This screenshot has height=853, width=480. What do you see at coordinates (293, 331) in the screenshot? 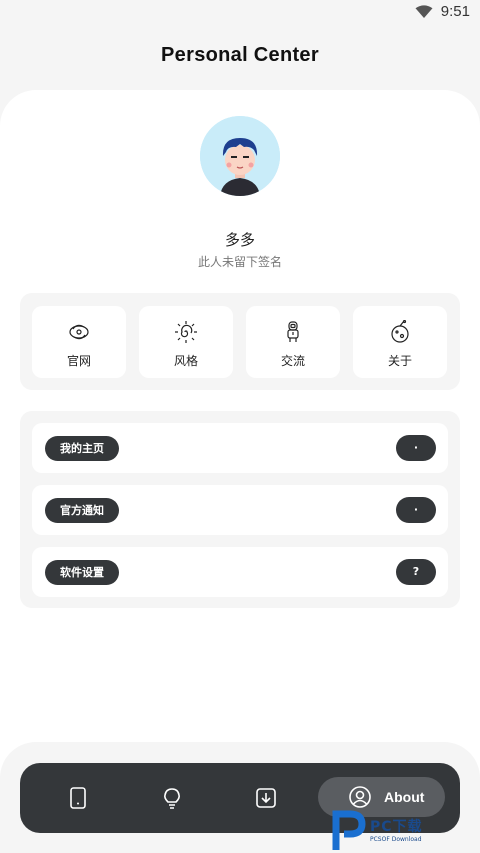
I see `astronaut-icon` at bounding box center [293, 331].